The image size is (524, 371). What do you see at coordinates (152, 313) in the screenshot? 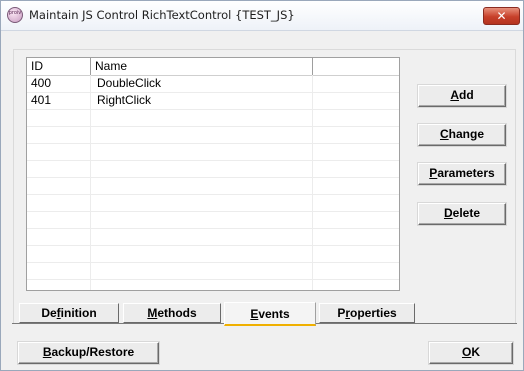
I see `tab-methods-mnemonic: M` at bounding box center [152, 313].